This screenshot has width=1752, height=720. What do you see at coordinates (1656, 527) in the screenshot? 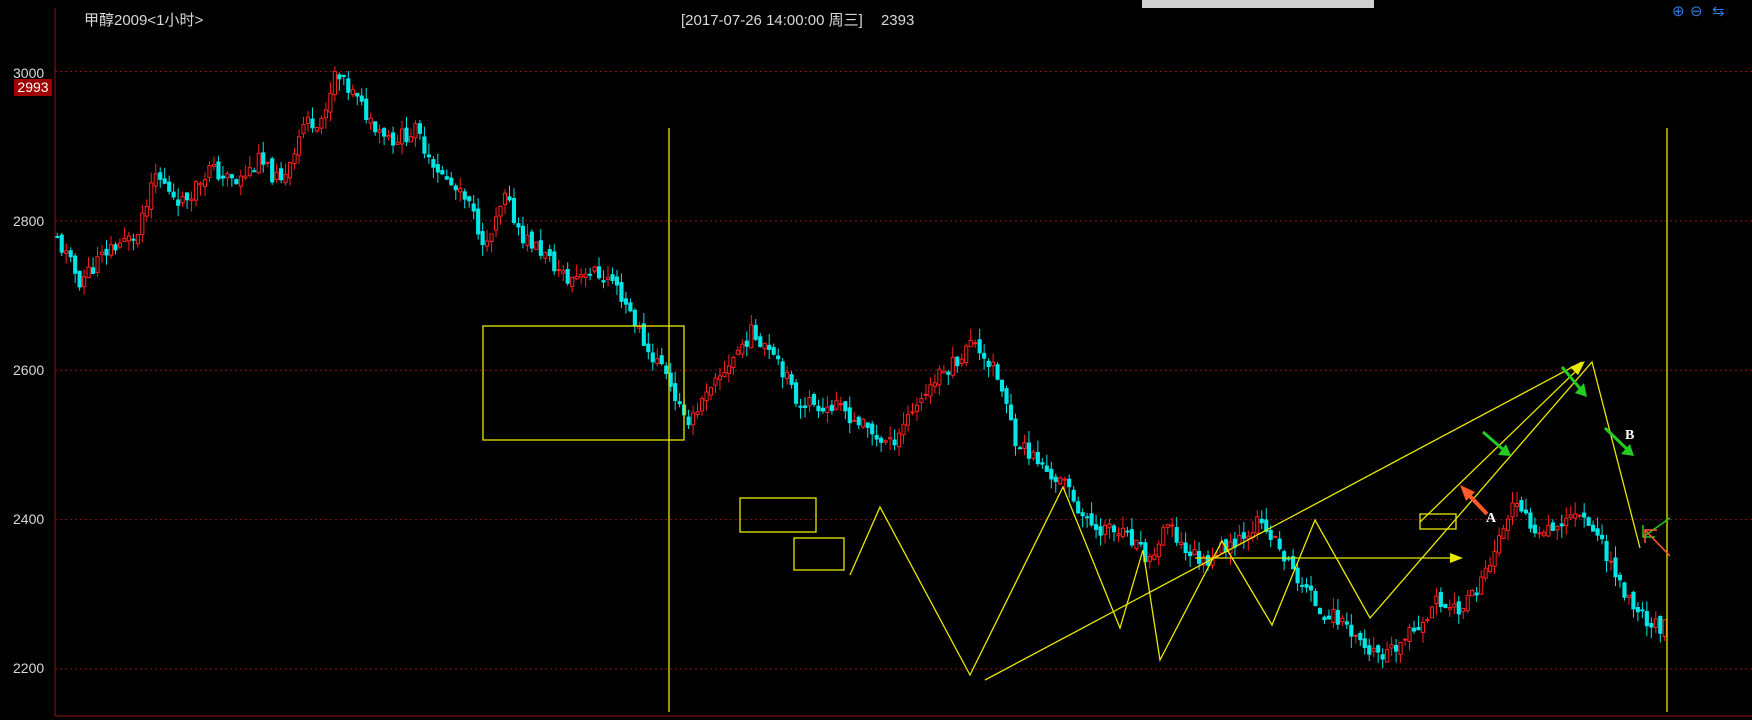
I see `green-outline-arrow` at bounding box center [1656, 527].